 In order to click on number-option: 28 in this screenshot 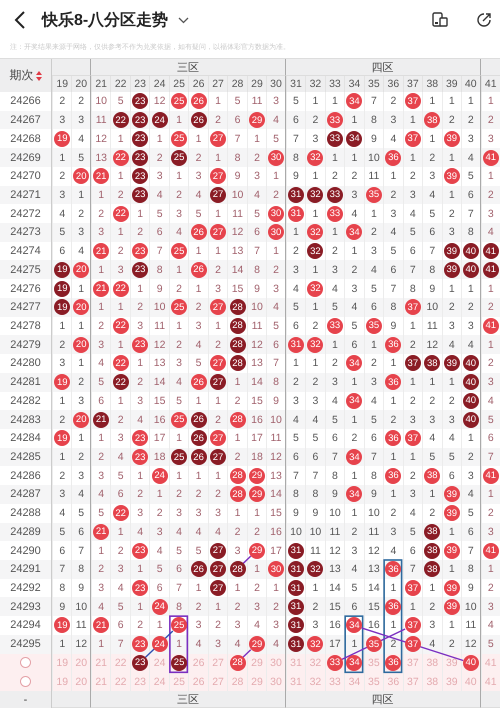, I will do `click(238, 682)`.